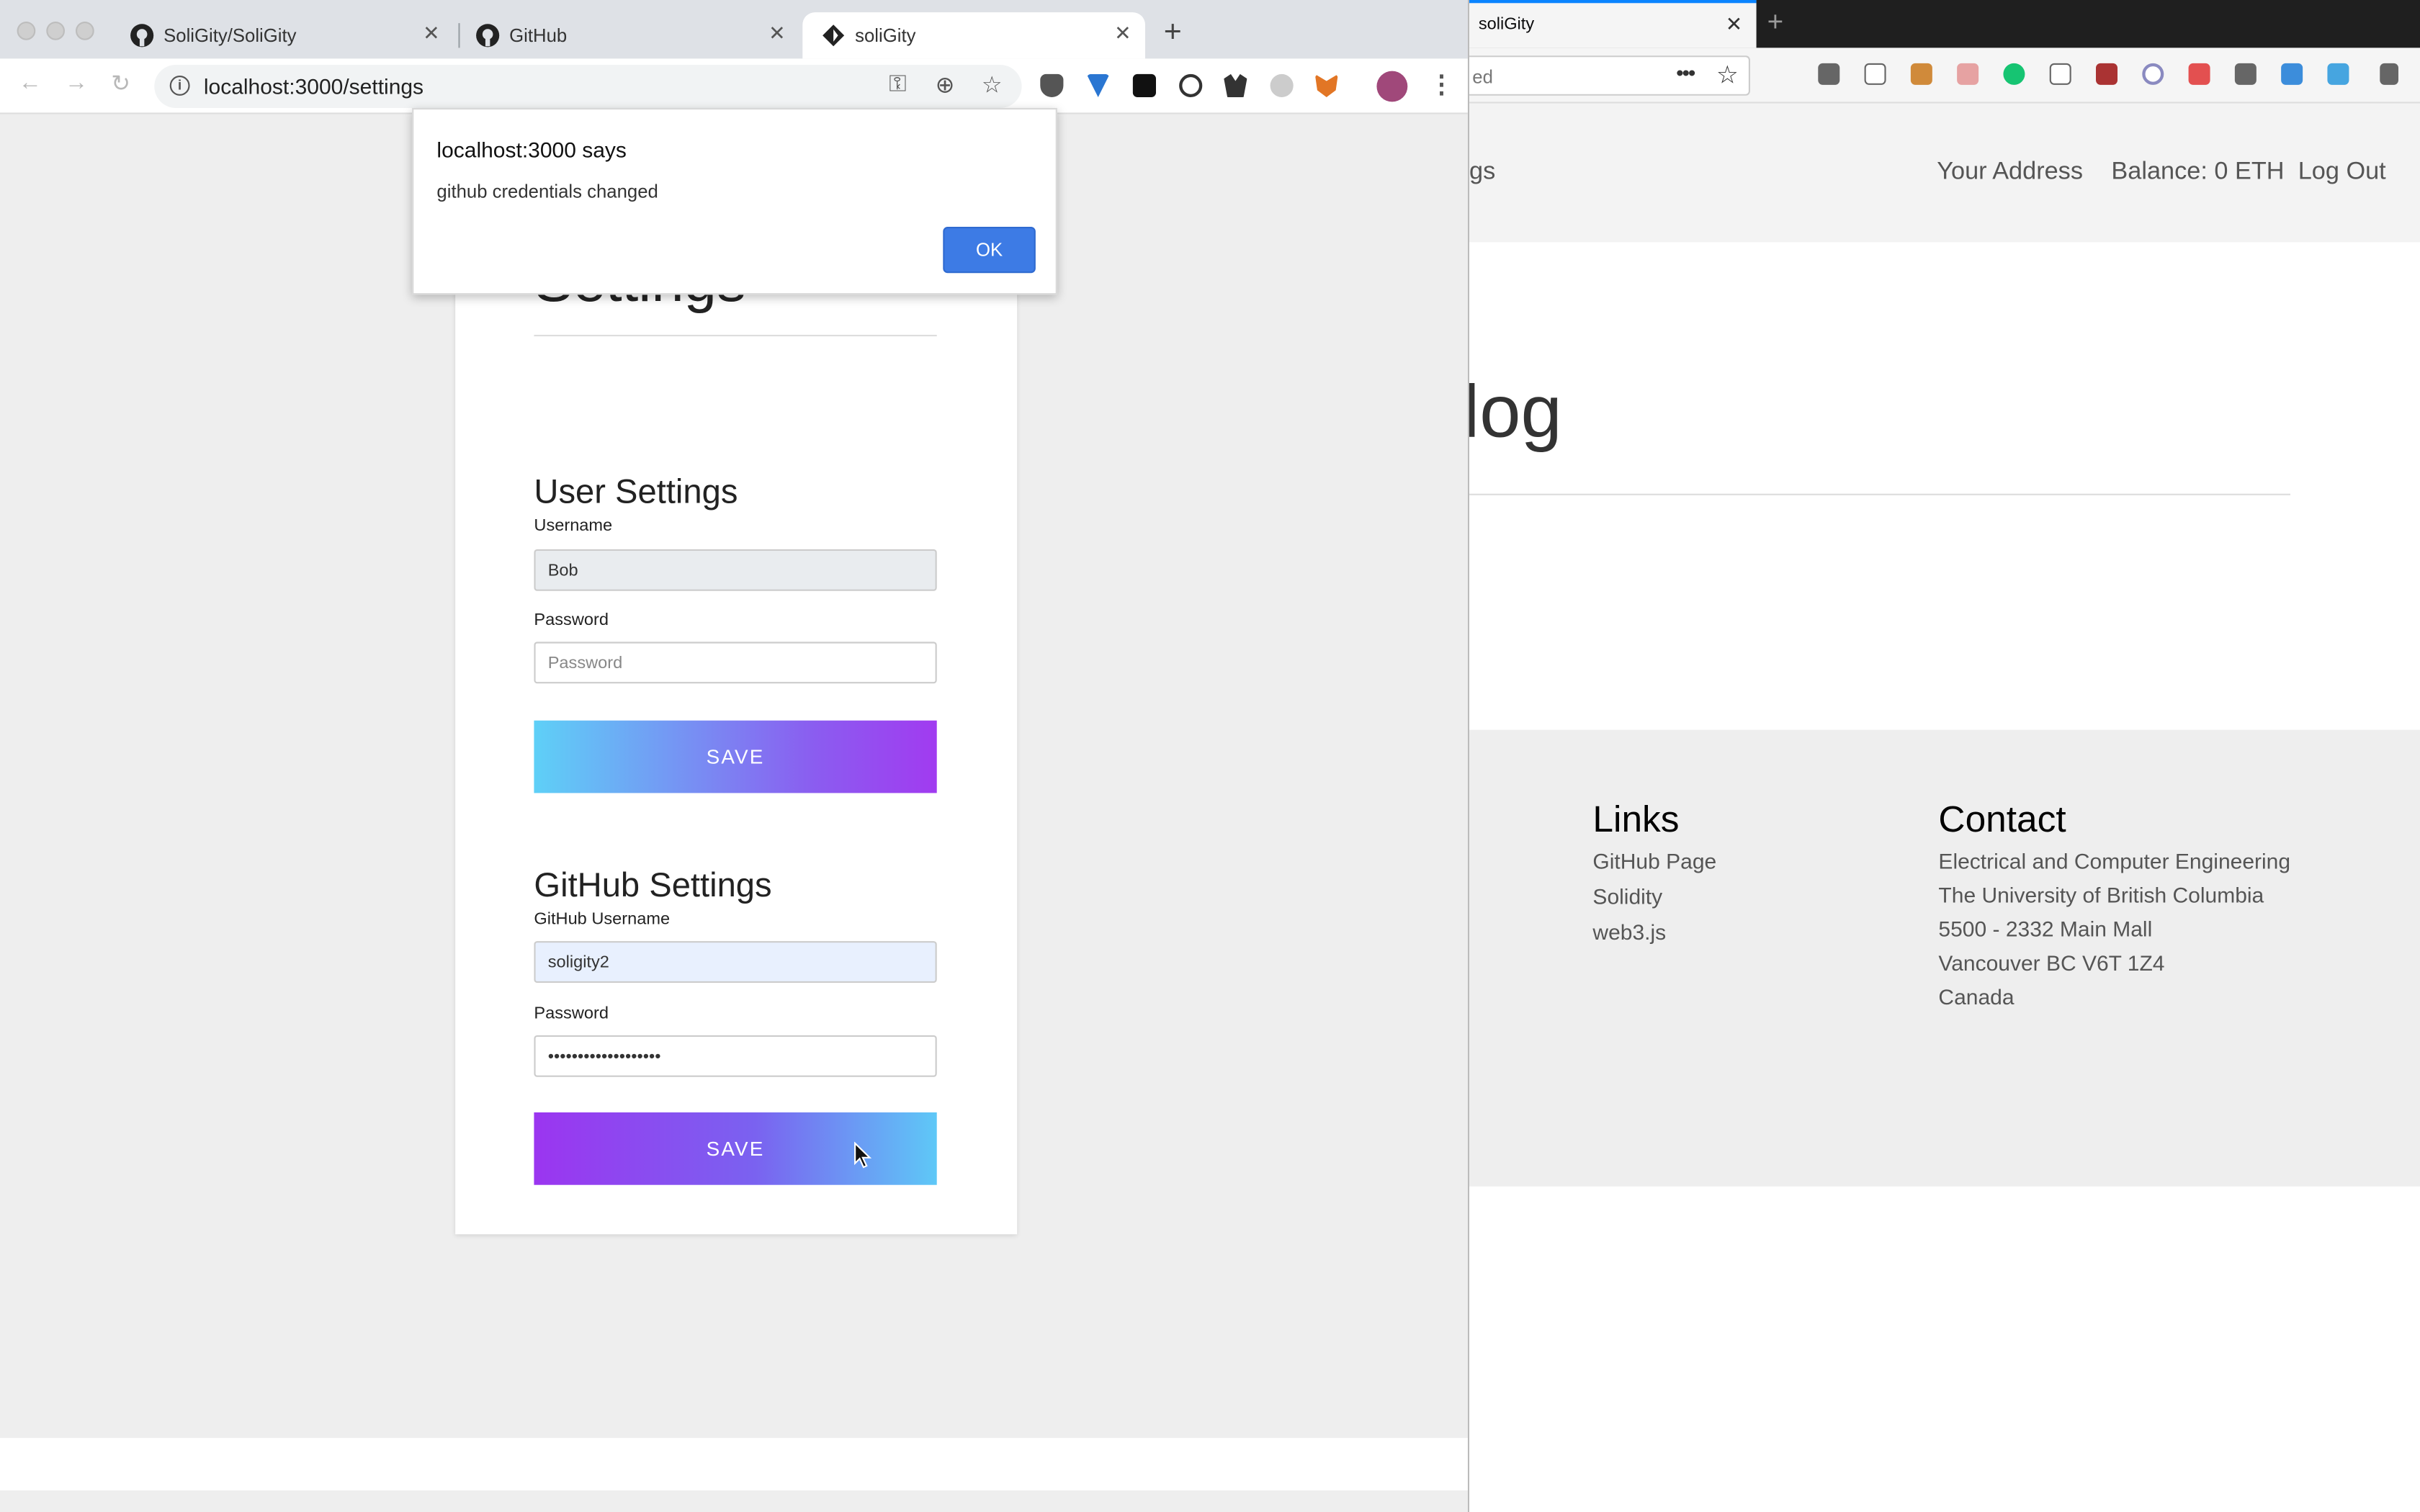  I want to click on firefox-tab-soligity: soliGity ✕, so click(1613, 24).